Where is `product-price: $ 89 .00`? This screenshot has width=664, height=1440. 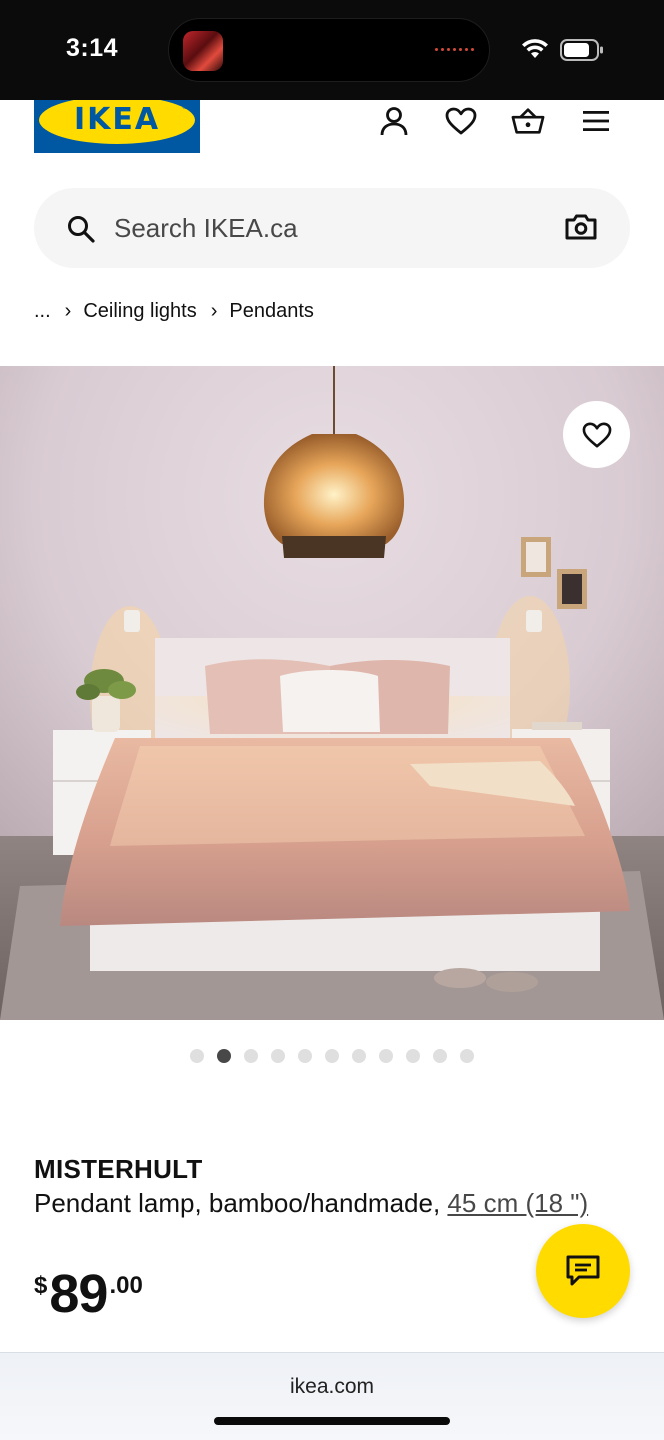
product-price: $ 89 .00 is located at coordinates (88, 1294).